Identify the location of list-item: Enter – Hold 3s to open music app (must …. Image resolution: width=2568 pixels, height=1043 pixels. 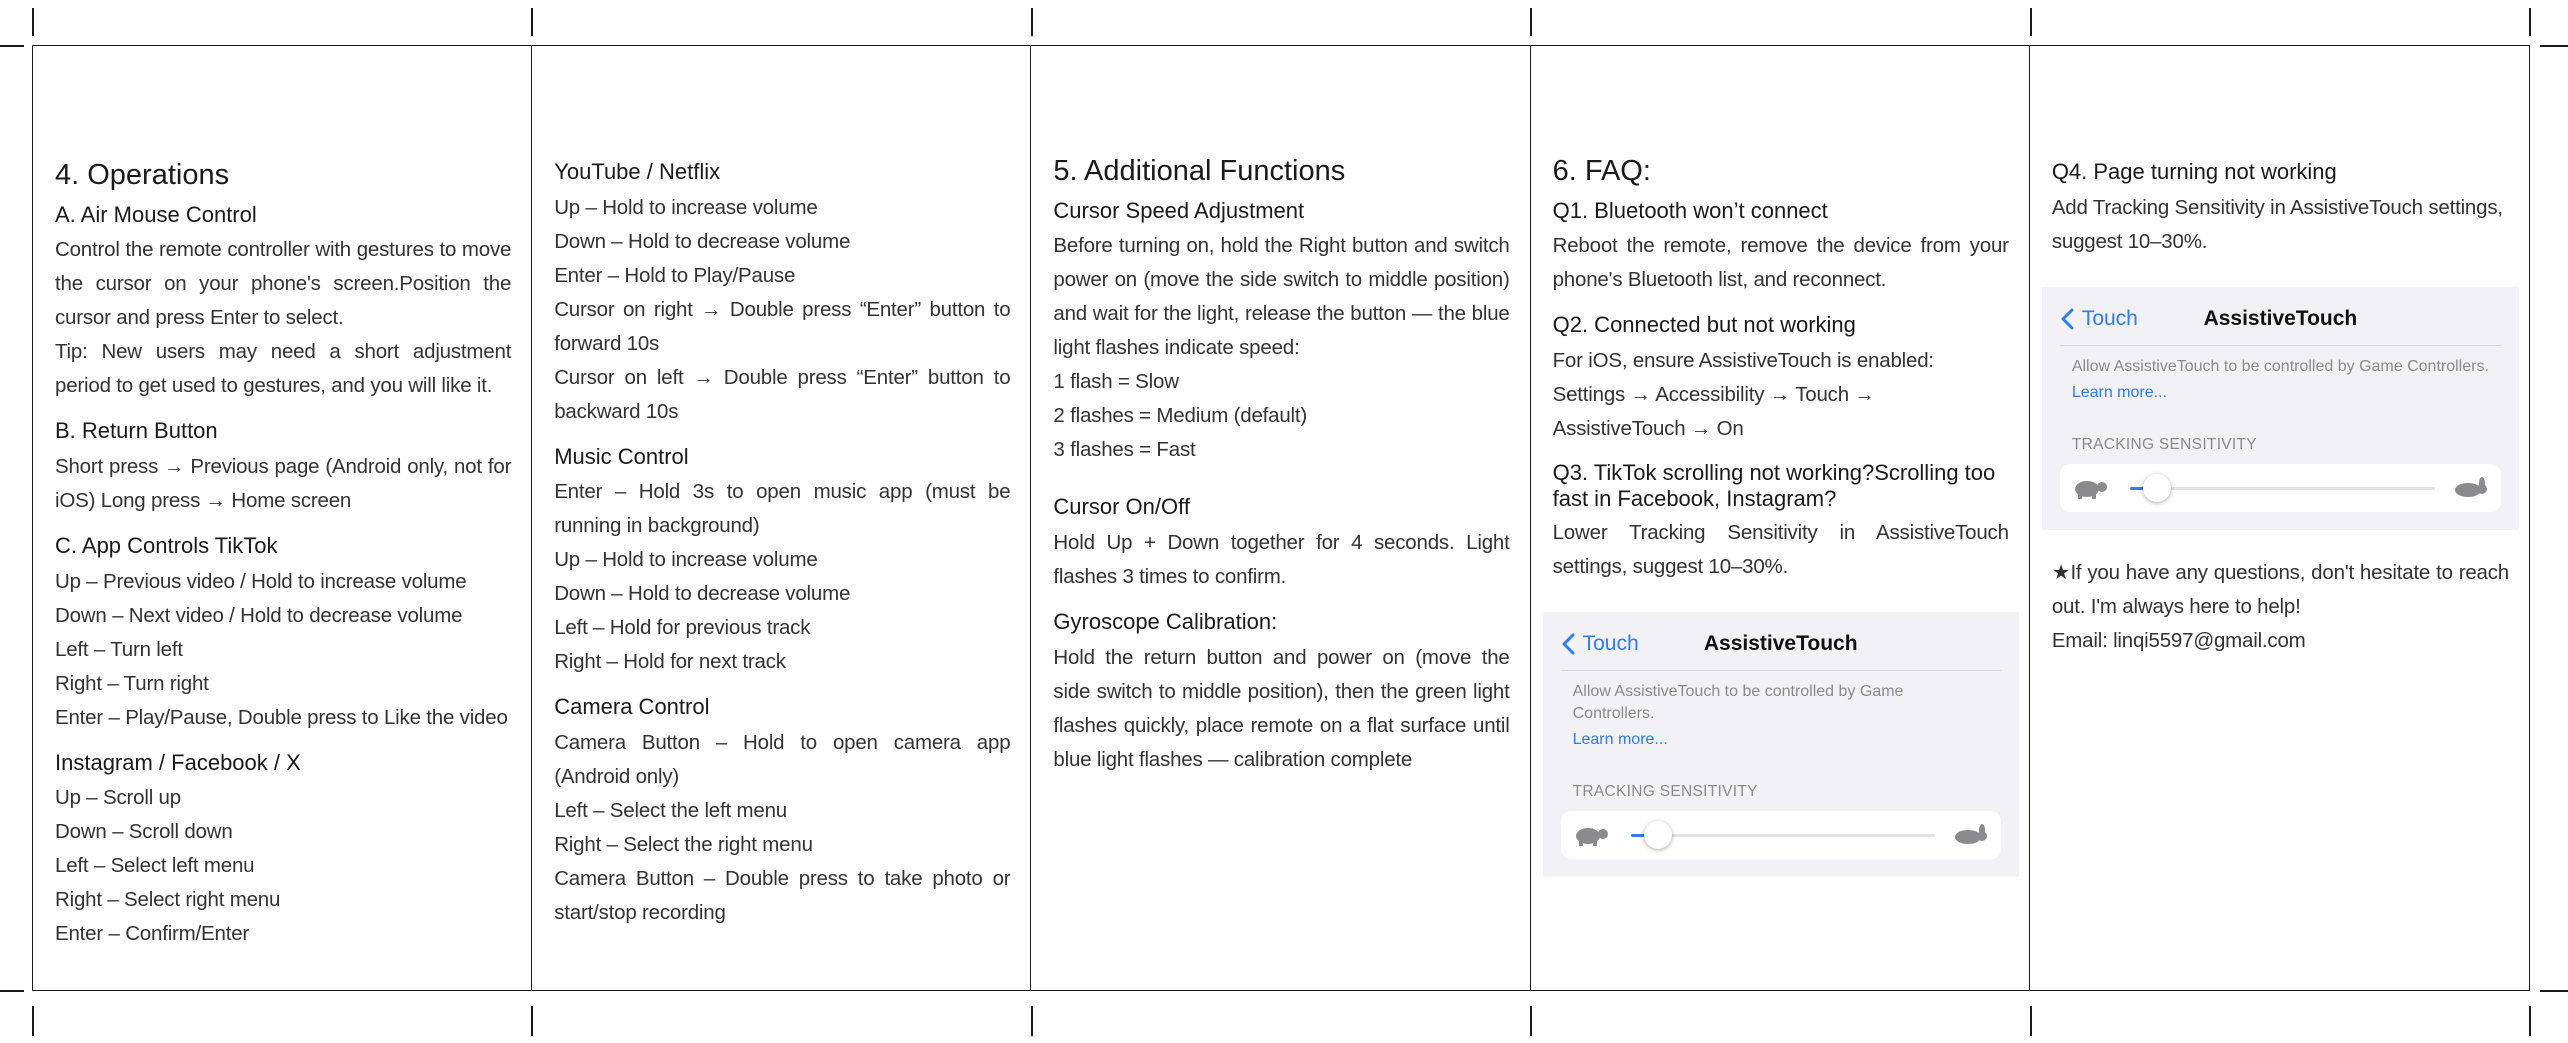
(782, 509).